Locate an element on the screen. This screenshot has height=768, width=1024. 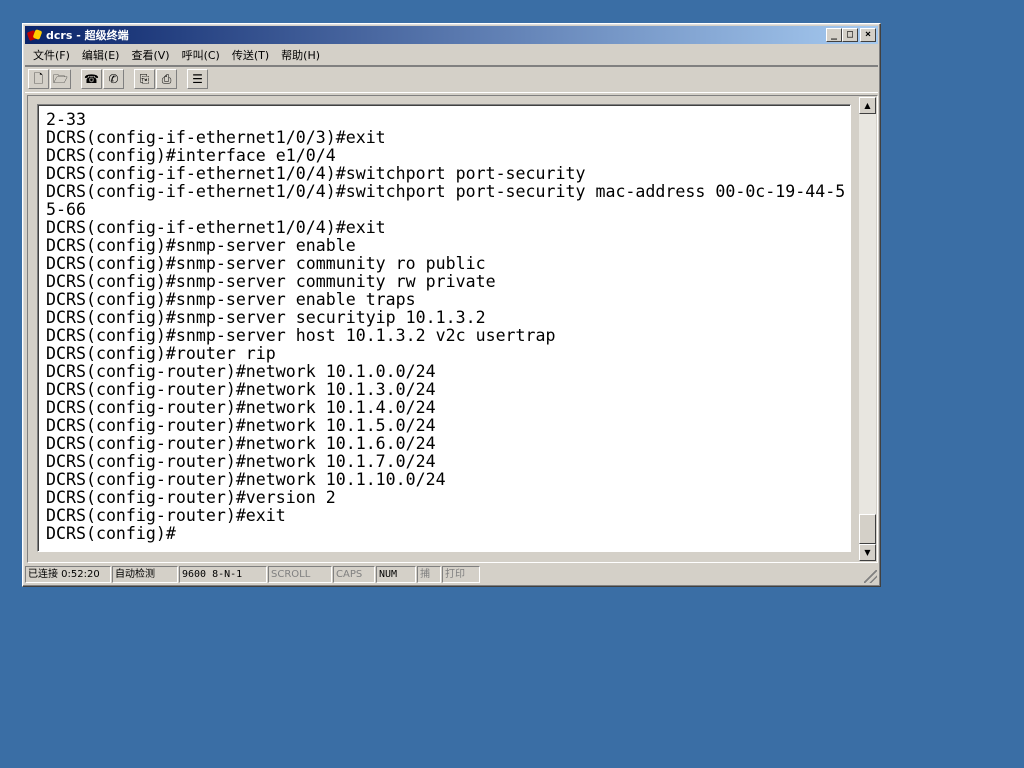
menu-help: 帮助(H) is located at coordinates (300, 55).